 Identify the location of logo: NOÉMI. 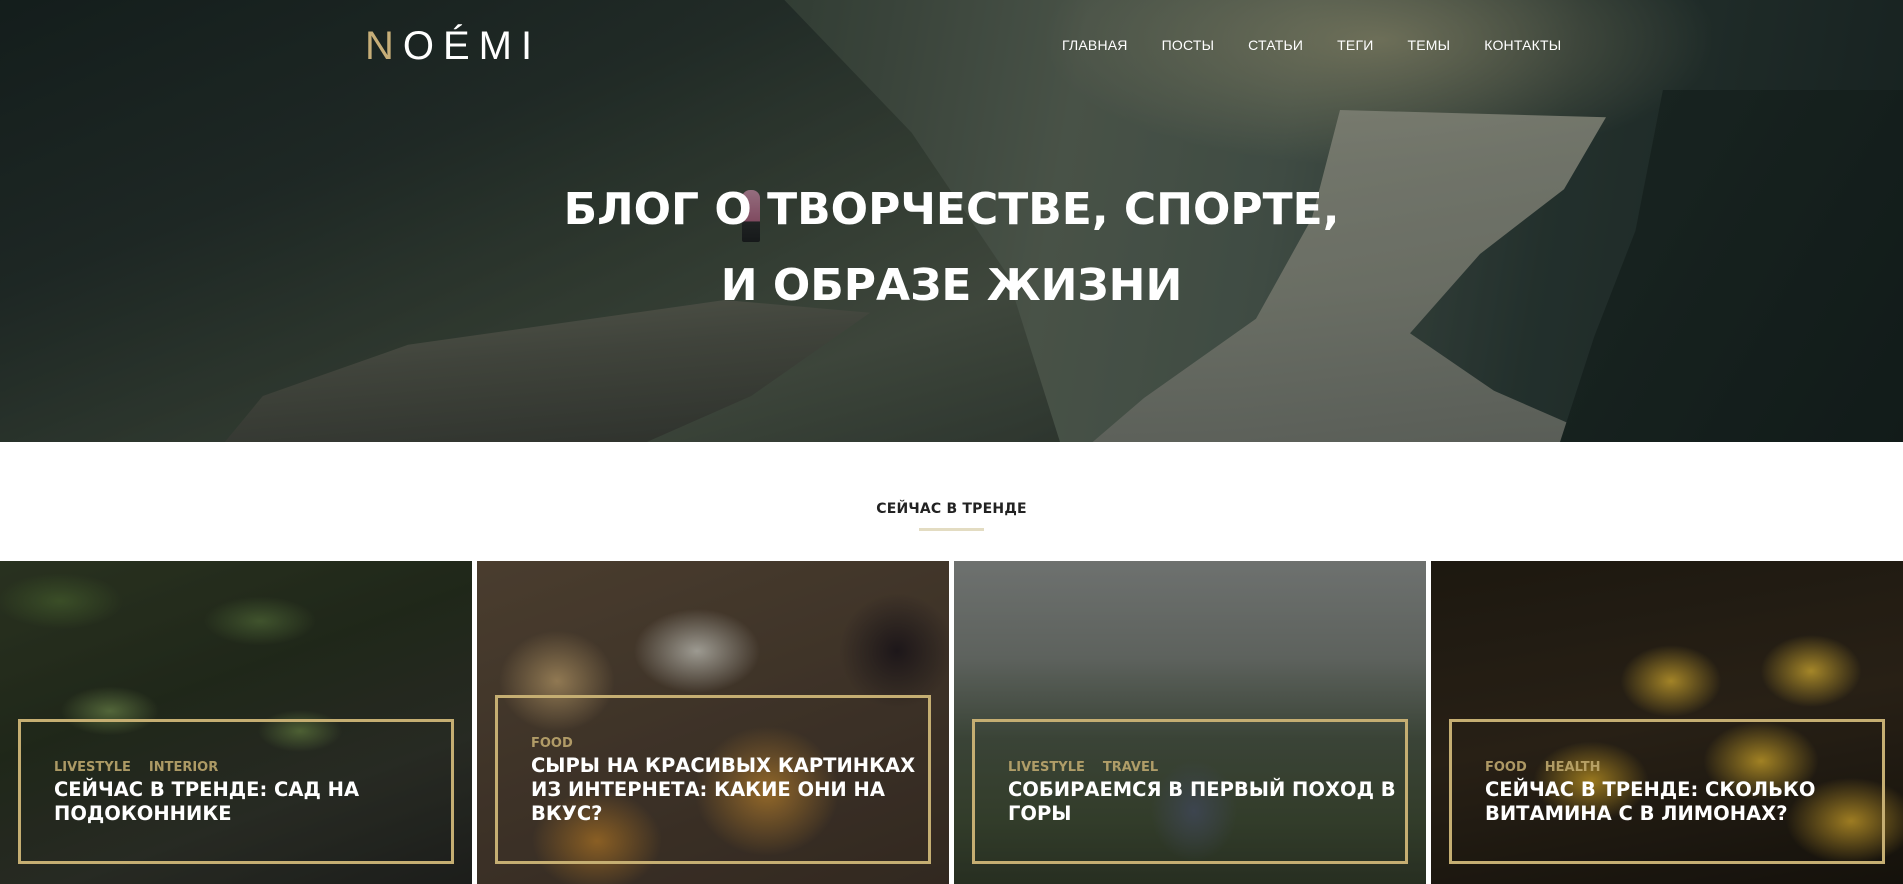
(453, 46).